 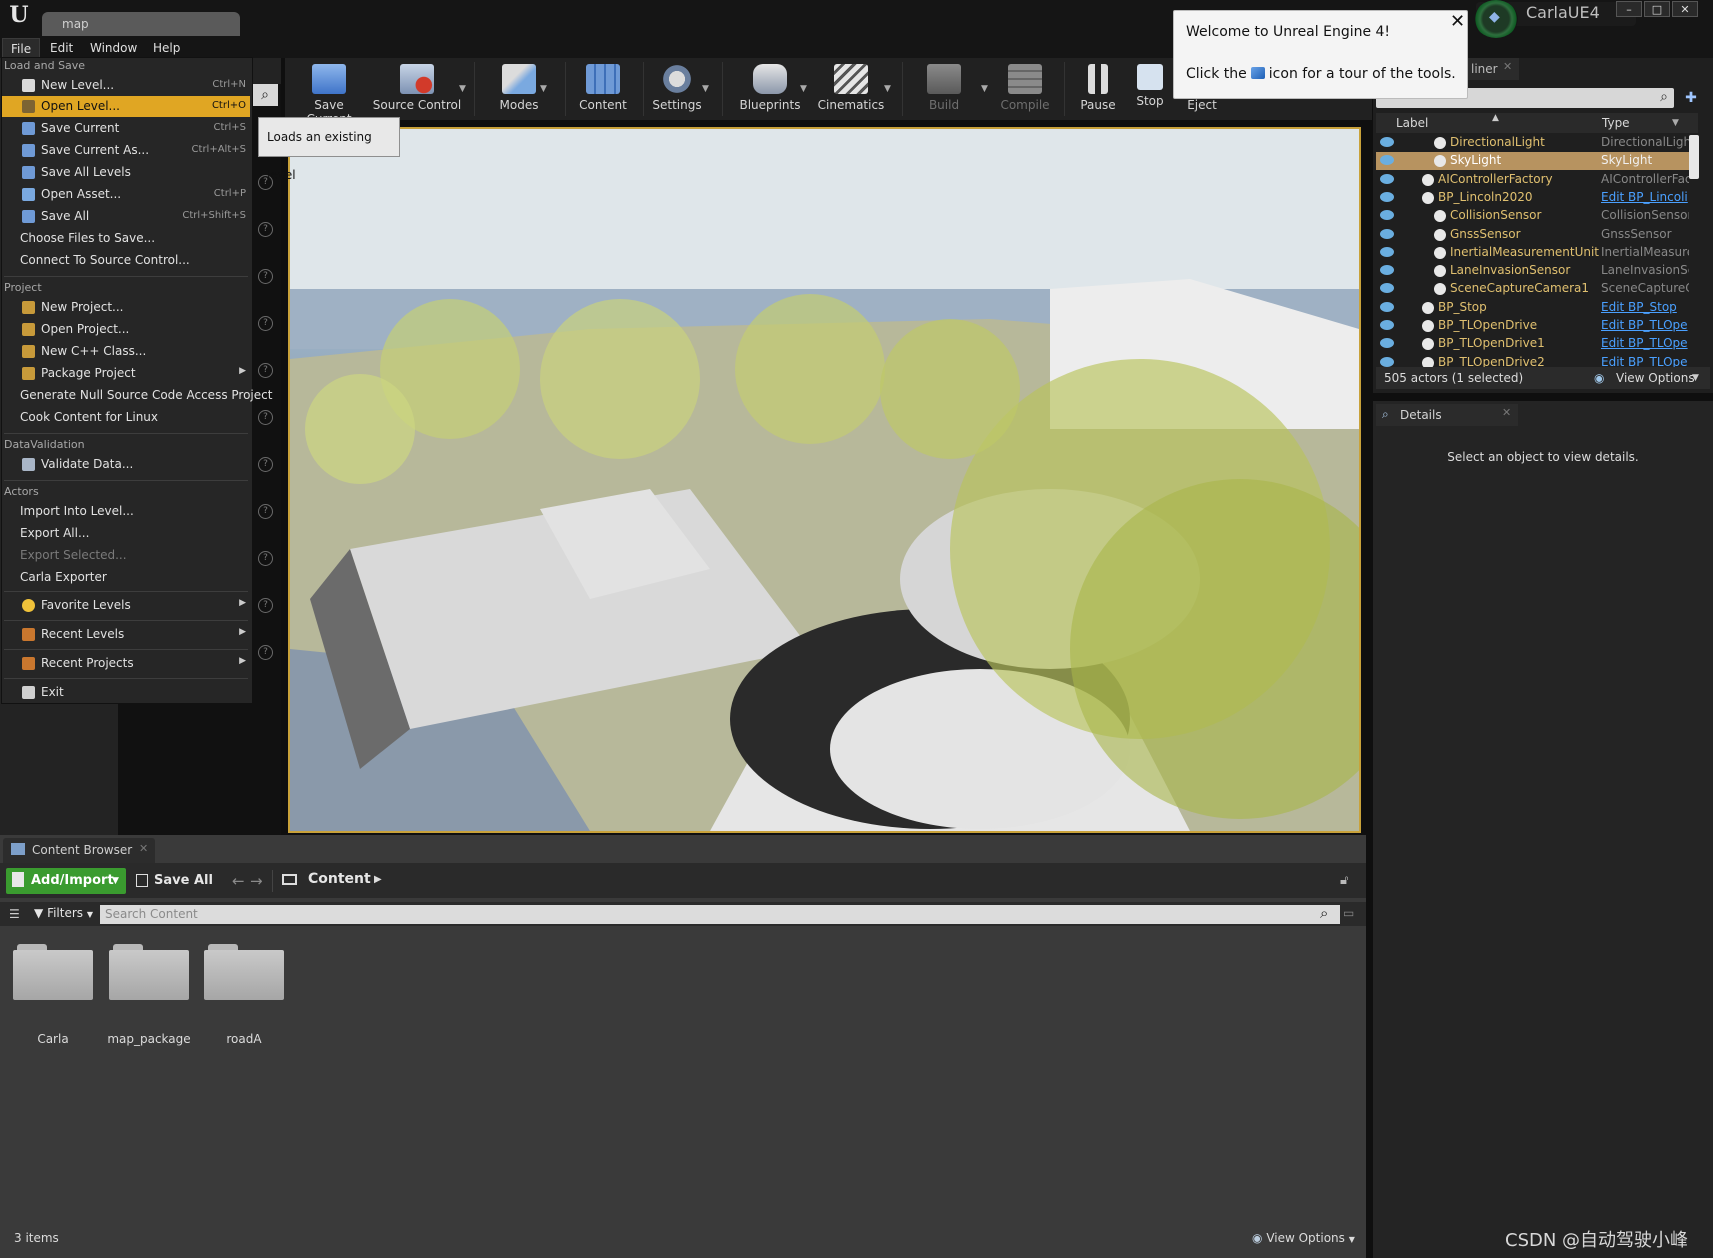 I want to click on folder-map-package, so click(x=149, y=972).